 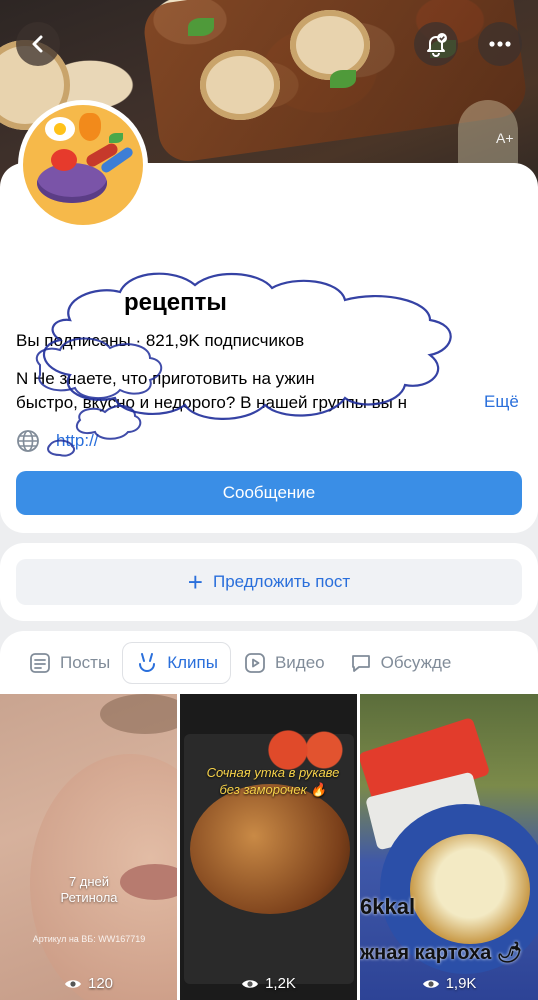 What do you see at coordinates (255, 663) in the screenshot?
I see `video-icon` at bounding box center [255, 663].